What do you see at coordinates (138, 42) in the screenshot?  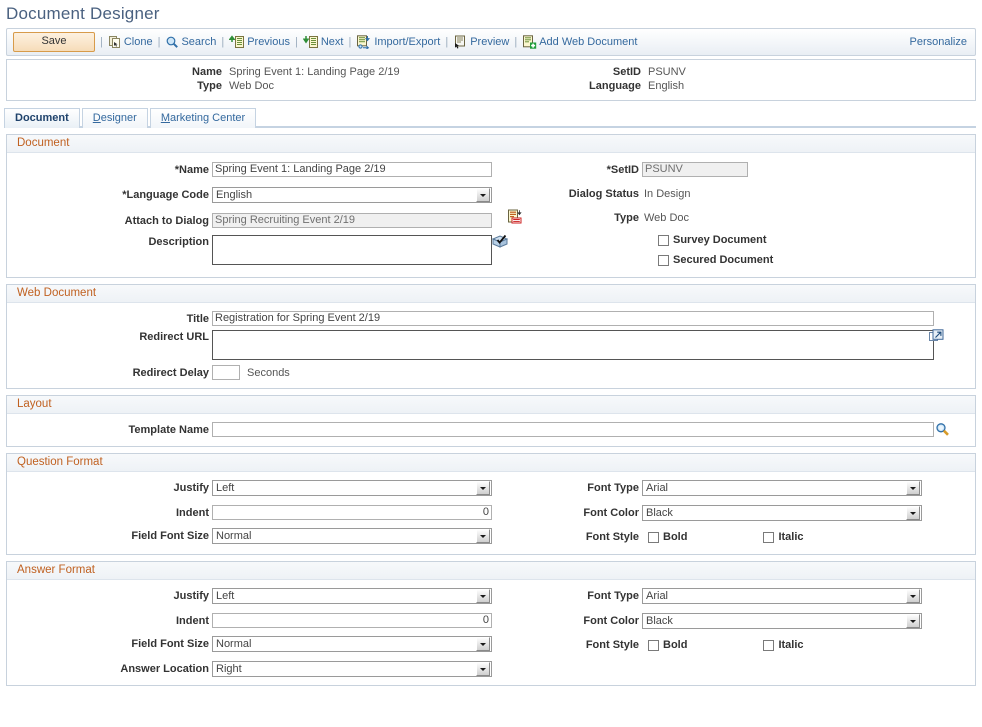 I see `clone-label: Clone` at bounding box center [138, 42].